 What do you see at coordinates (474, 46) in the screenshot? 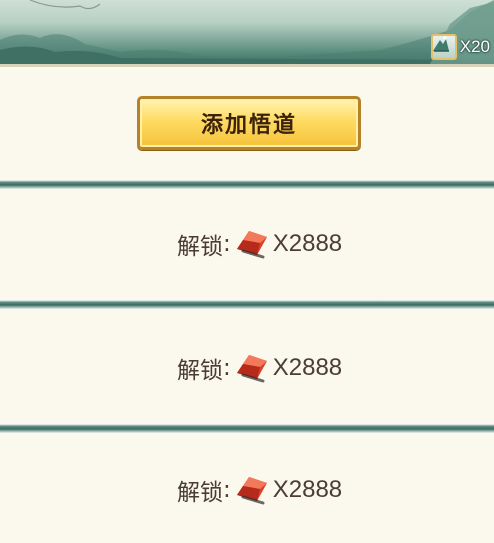
I see `reward-quantity: X20` at bounding box center [474, 46].